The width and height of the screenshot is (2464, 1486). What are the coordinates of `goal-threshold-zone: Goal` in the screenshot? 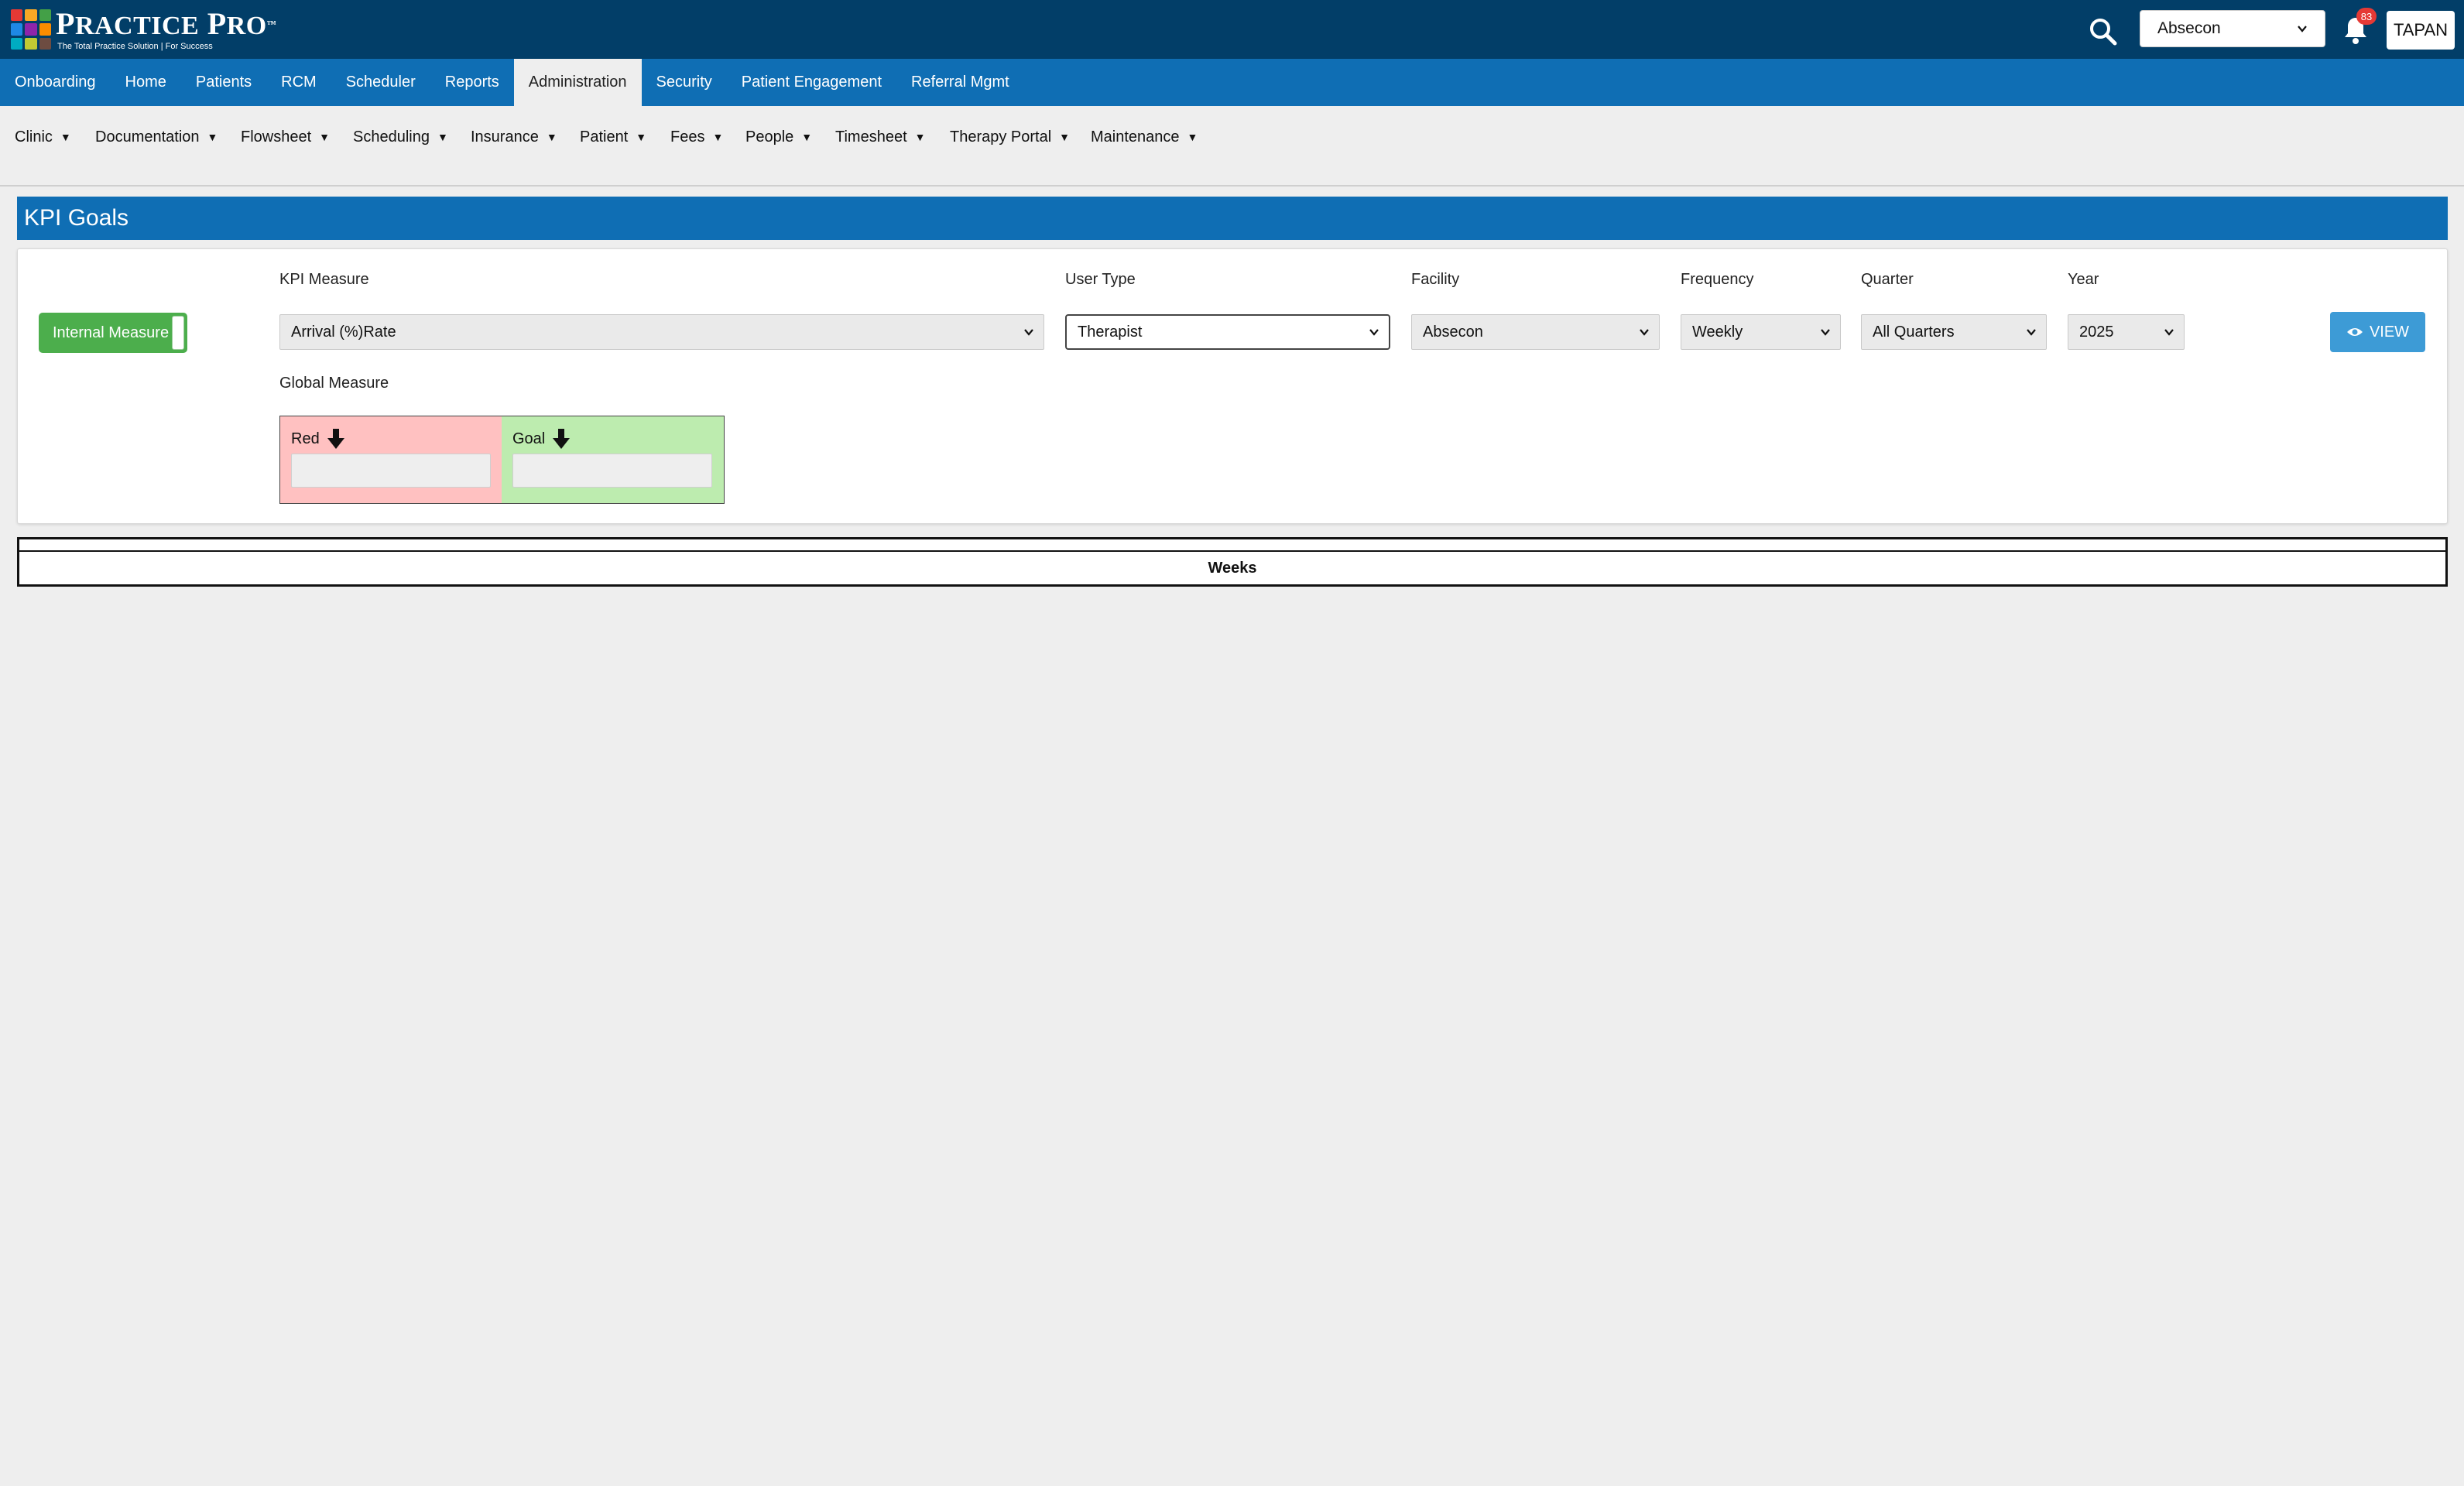 It's located at (613, 459).